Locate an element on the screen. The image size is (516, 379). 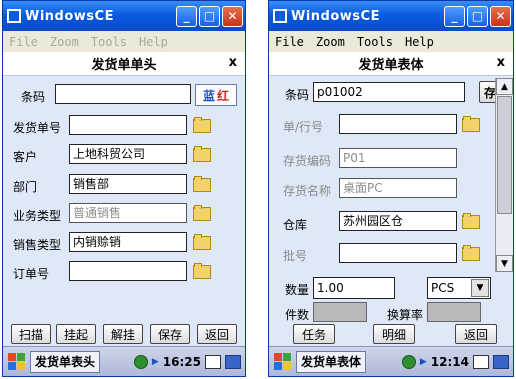
release-button: 解挂 is located at coordinates (123, 334).